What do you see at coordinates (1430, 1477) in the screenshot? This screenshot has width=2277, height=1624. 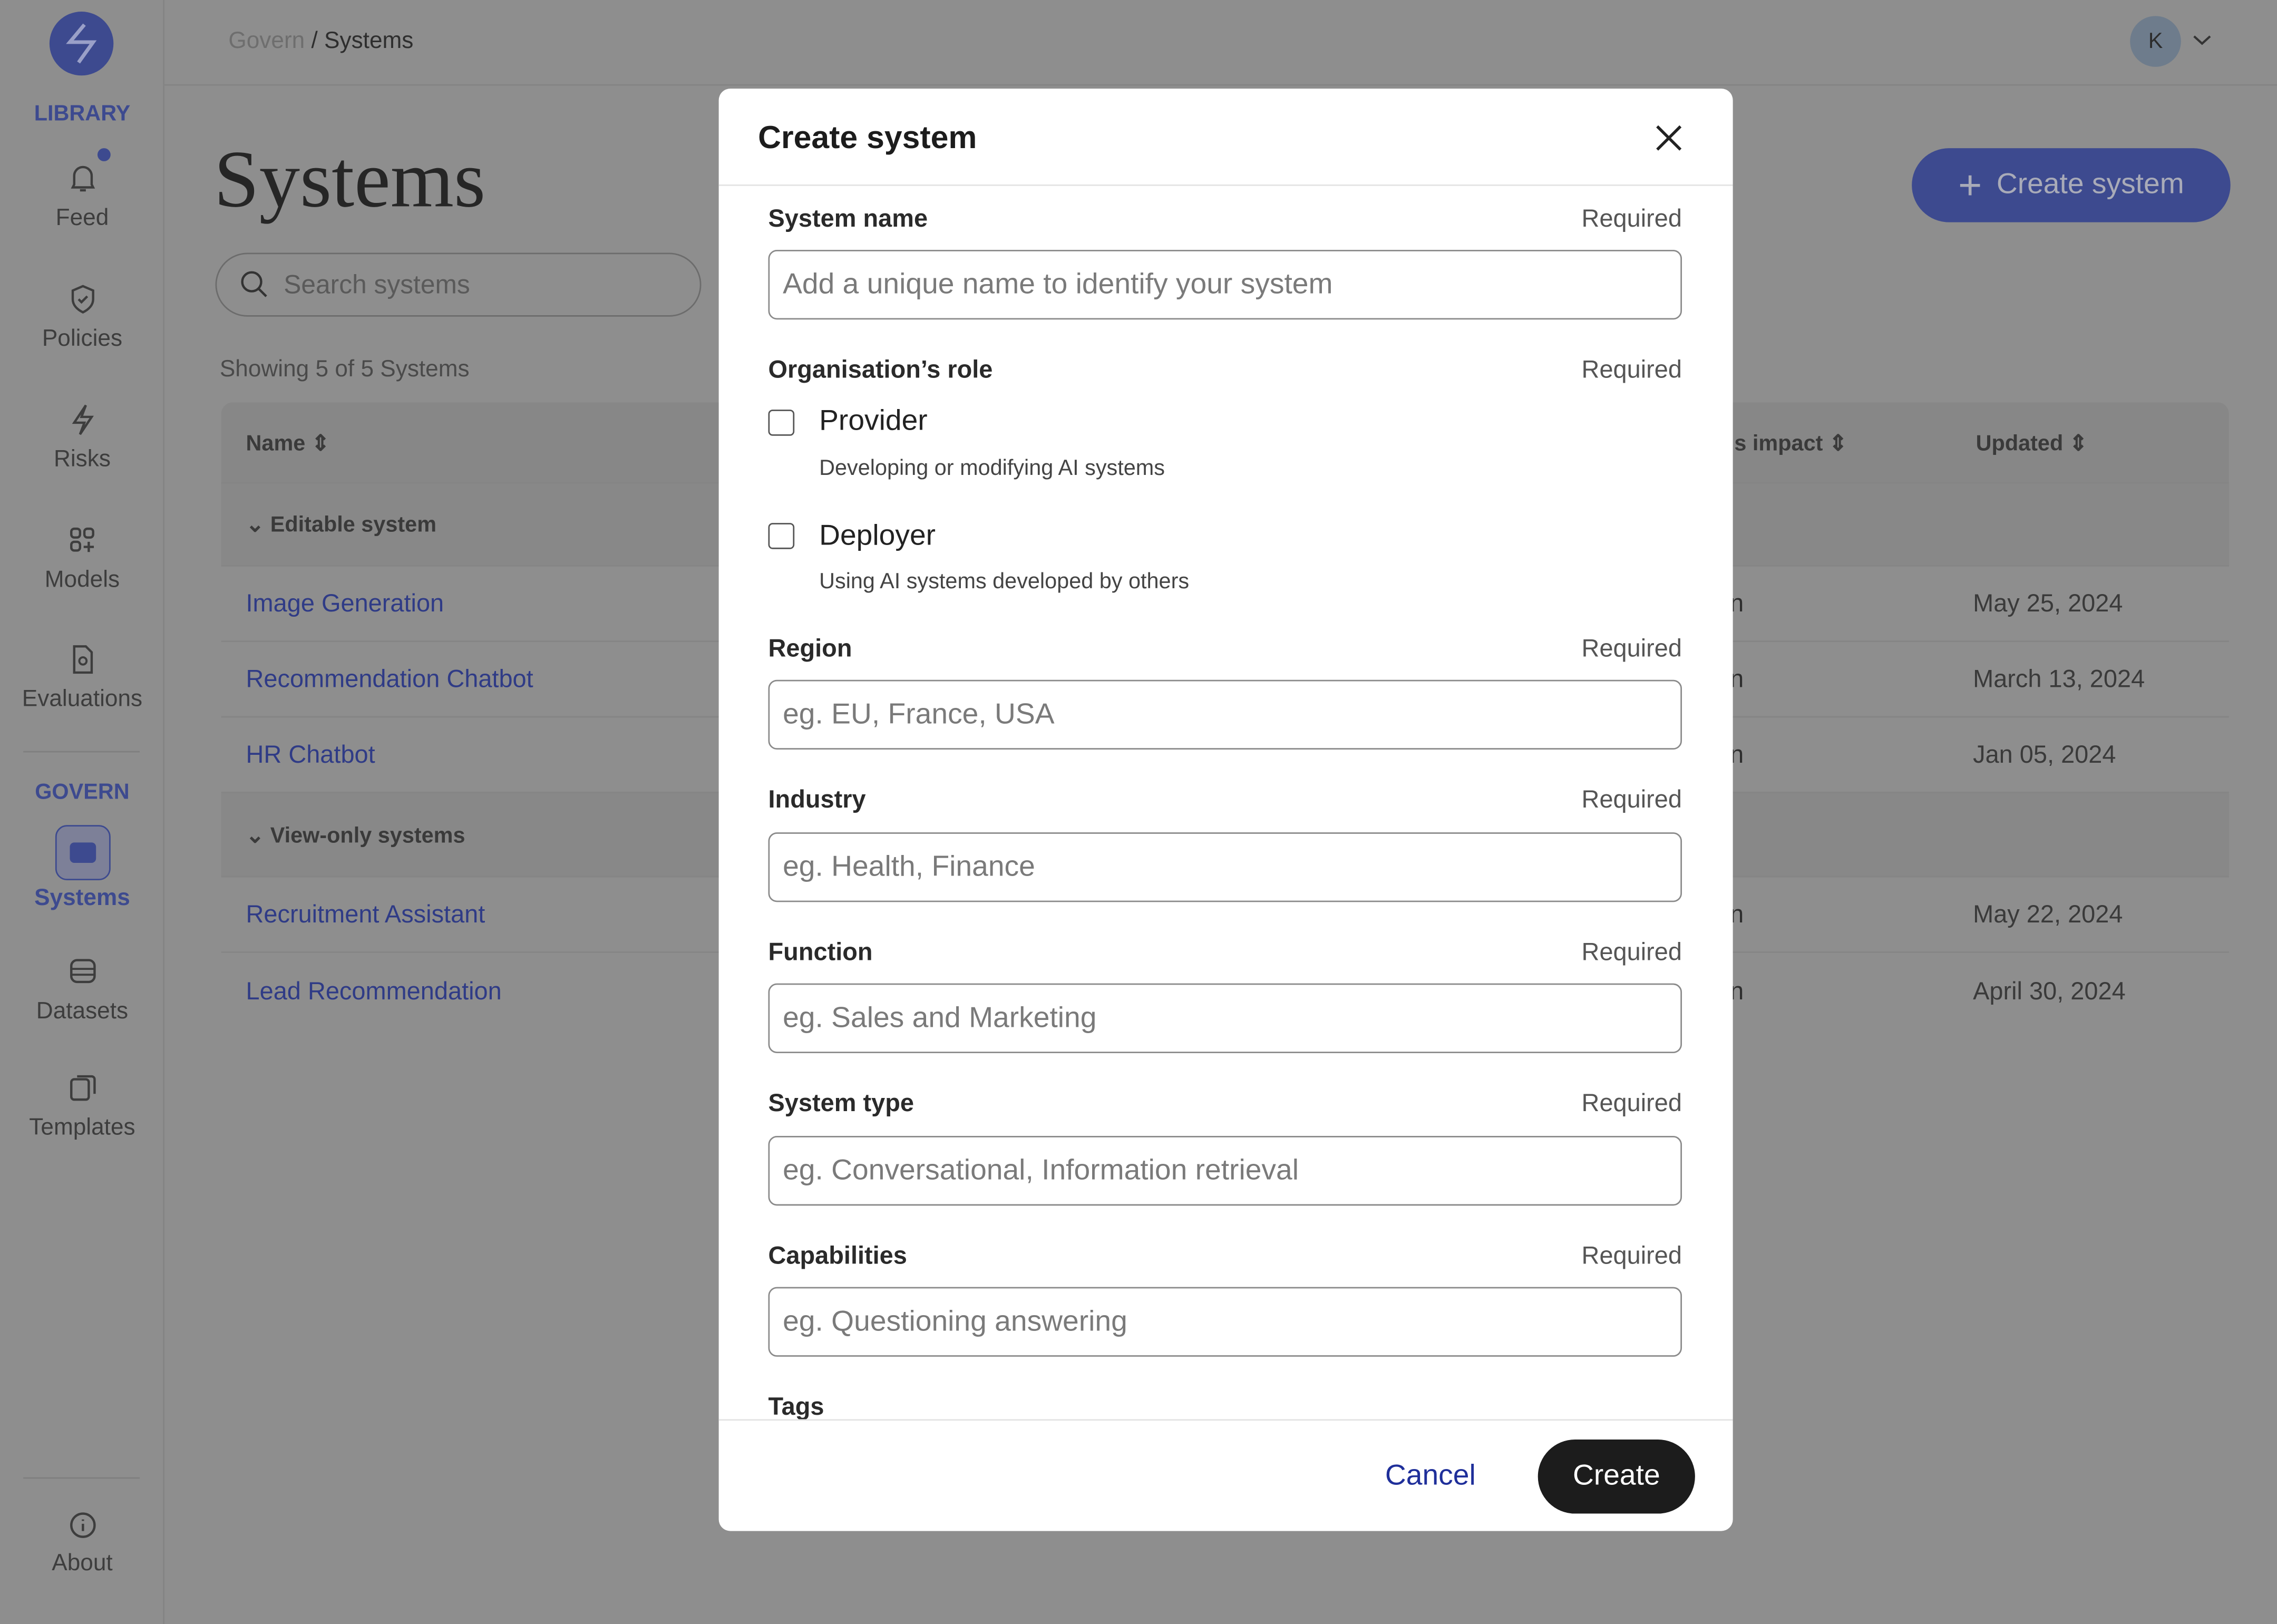 I see `cancel-button: Cancel` at bounding box center [1430, 1477].